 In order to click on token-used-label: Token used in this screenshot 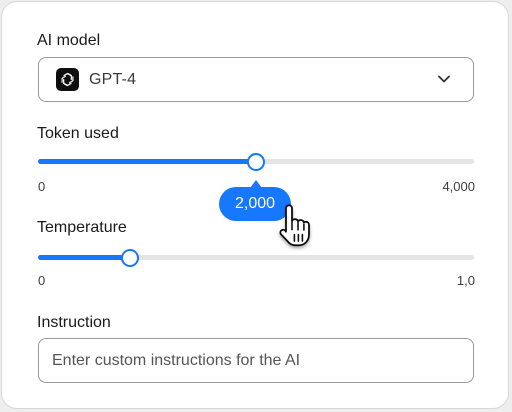, I will do `click(78, 133)`.